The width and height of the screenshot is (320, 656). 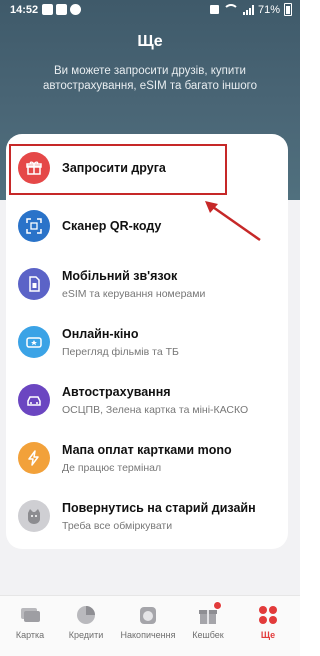 I want to click on menu-item-title: Сканер QR-коду, so click(x=112, y=226).